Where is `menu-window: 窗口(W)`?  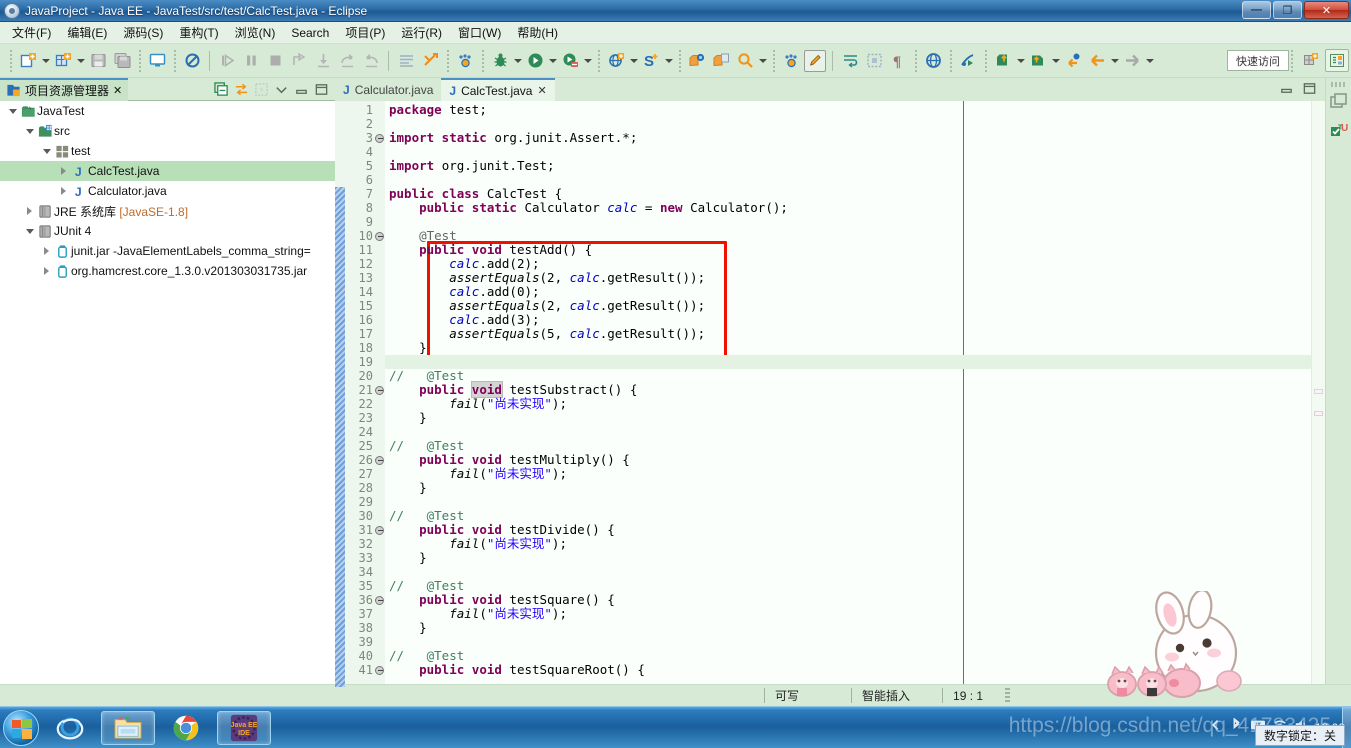 menu-window: 窗口(W) is located at coordinates (479, 32).